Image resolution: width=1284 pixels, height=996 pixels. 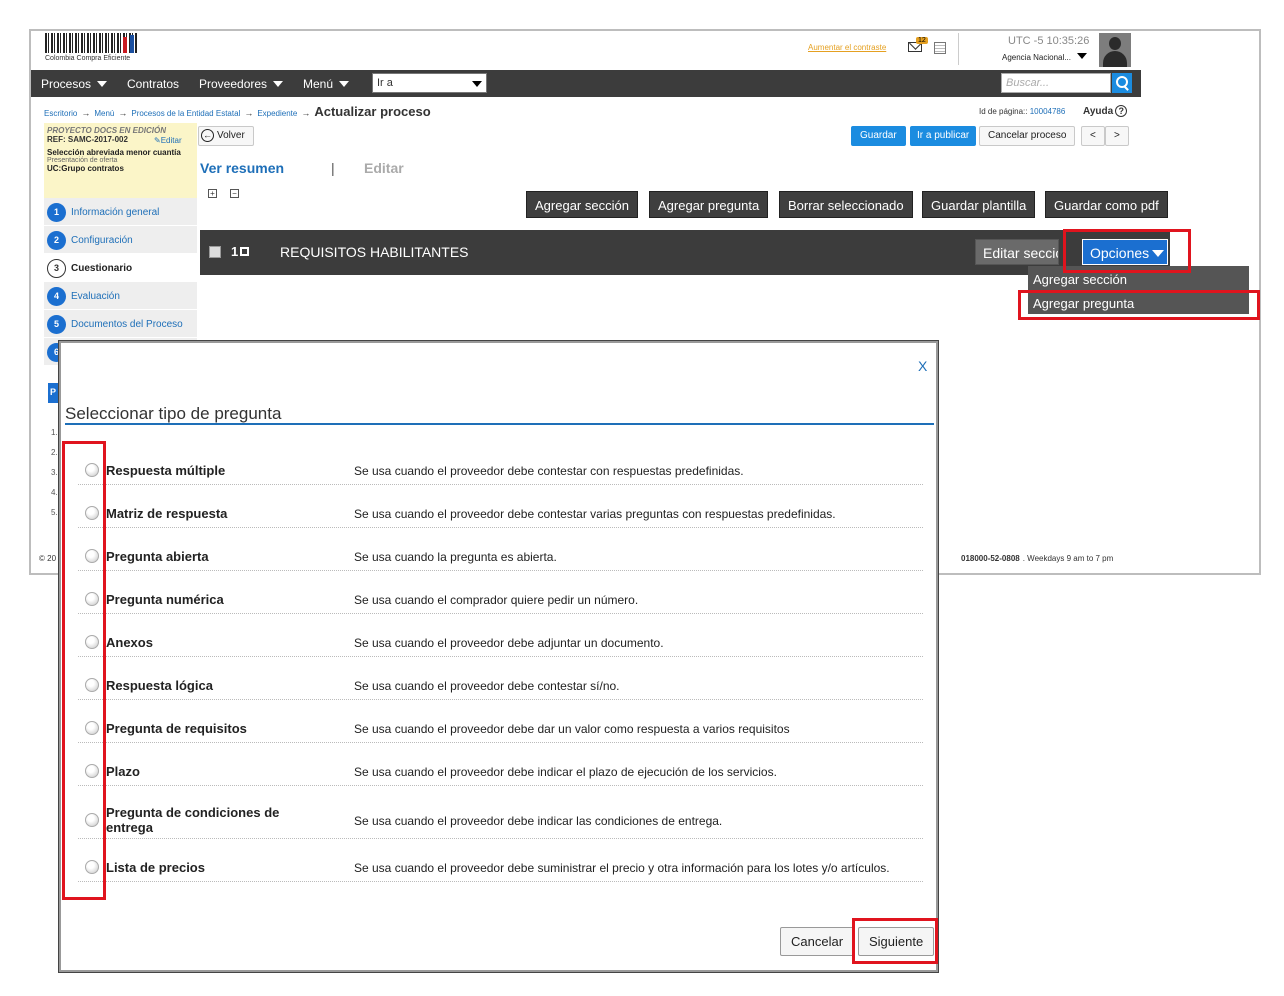 What do you see at coordinates (847, 47) in the screenshot?
I see `contrast-link: Aumentar el contraste` at bounding box center [847, 47].